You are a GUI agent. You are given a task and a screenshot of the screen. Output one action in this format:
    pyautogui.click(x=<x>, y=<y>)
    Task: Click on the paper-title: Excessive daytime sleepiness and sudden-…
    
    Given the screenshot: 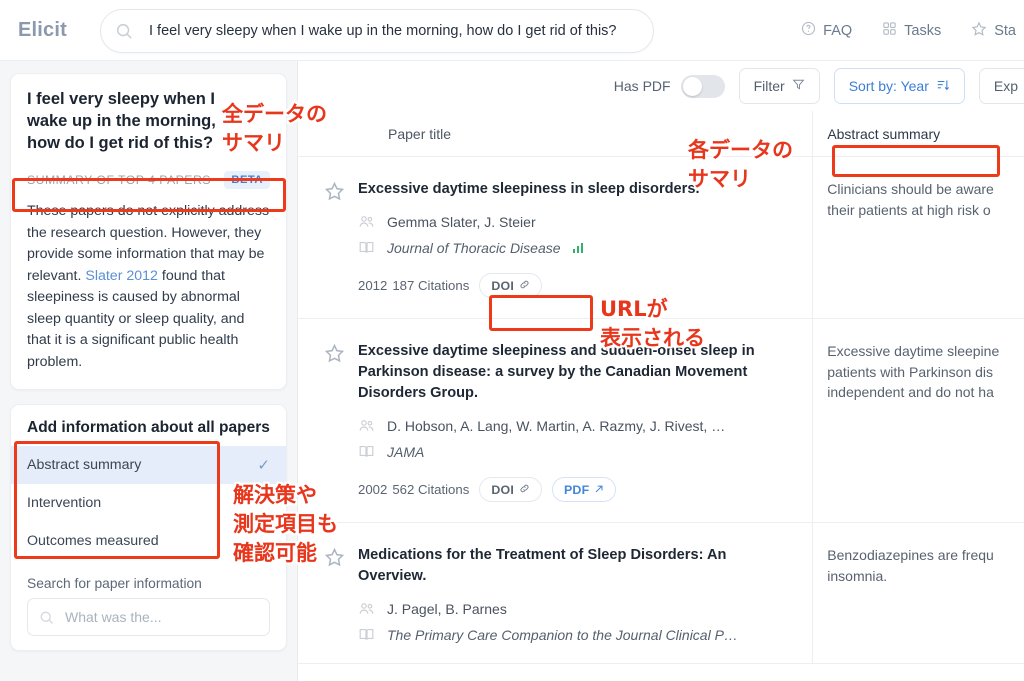 What is the action you would take?
    pyautogui.click(x=573, y=372)
    